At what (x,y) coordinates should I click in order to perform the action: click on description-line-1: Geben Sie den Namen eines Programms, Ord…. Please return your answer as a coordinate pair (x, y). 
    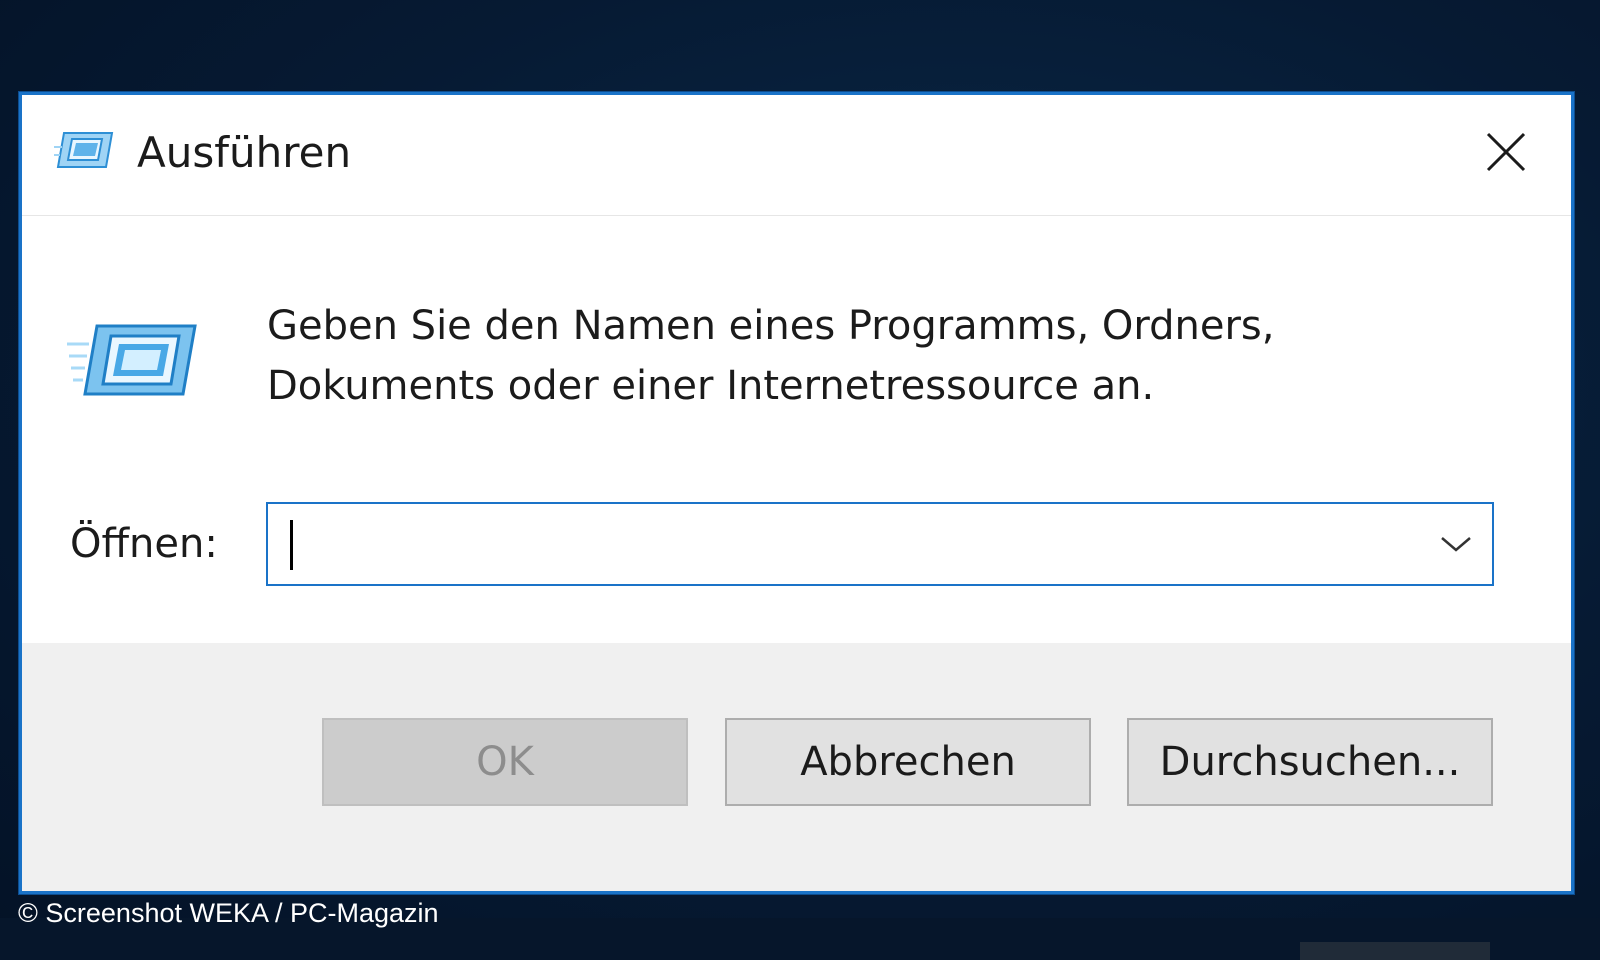
    Looking at the image, I should click on (771, 326).